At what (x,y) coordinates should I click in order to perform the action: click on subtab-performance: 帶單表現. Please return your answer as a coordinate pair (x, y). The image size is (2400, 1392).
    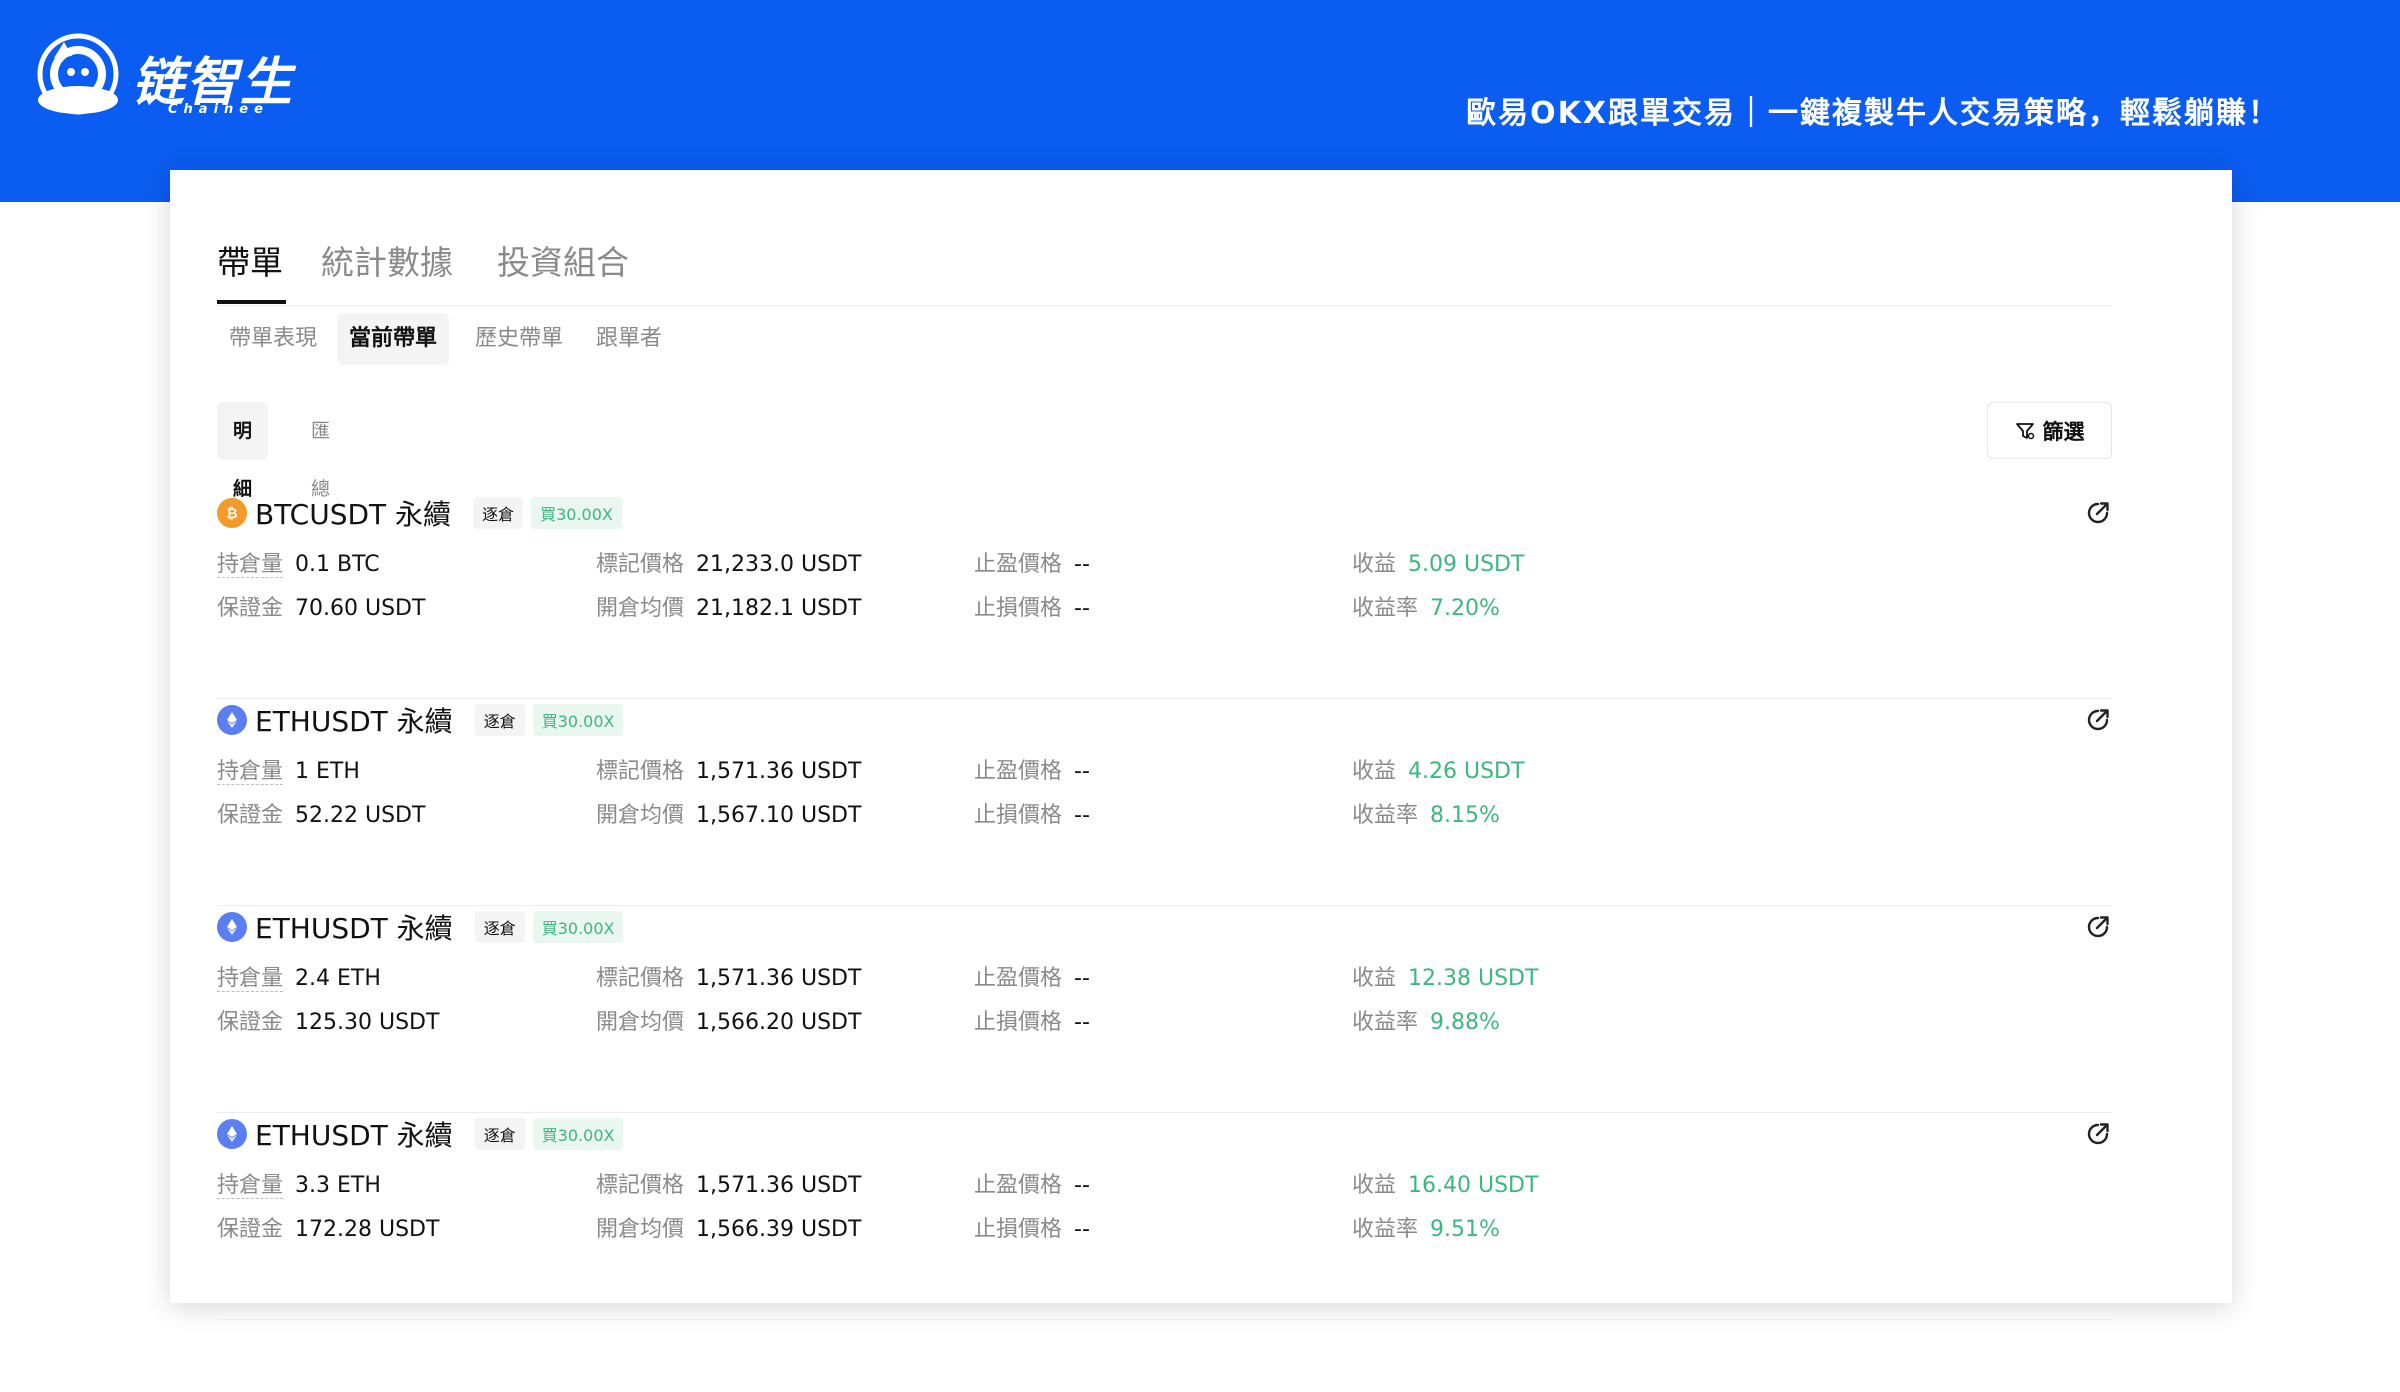
    Looking at the image, I should click on (273, 339).